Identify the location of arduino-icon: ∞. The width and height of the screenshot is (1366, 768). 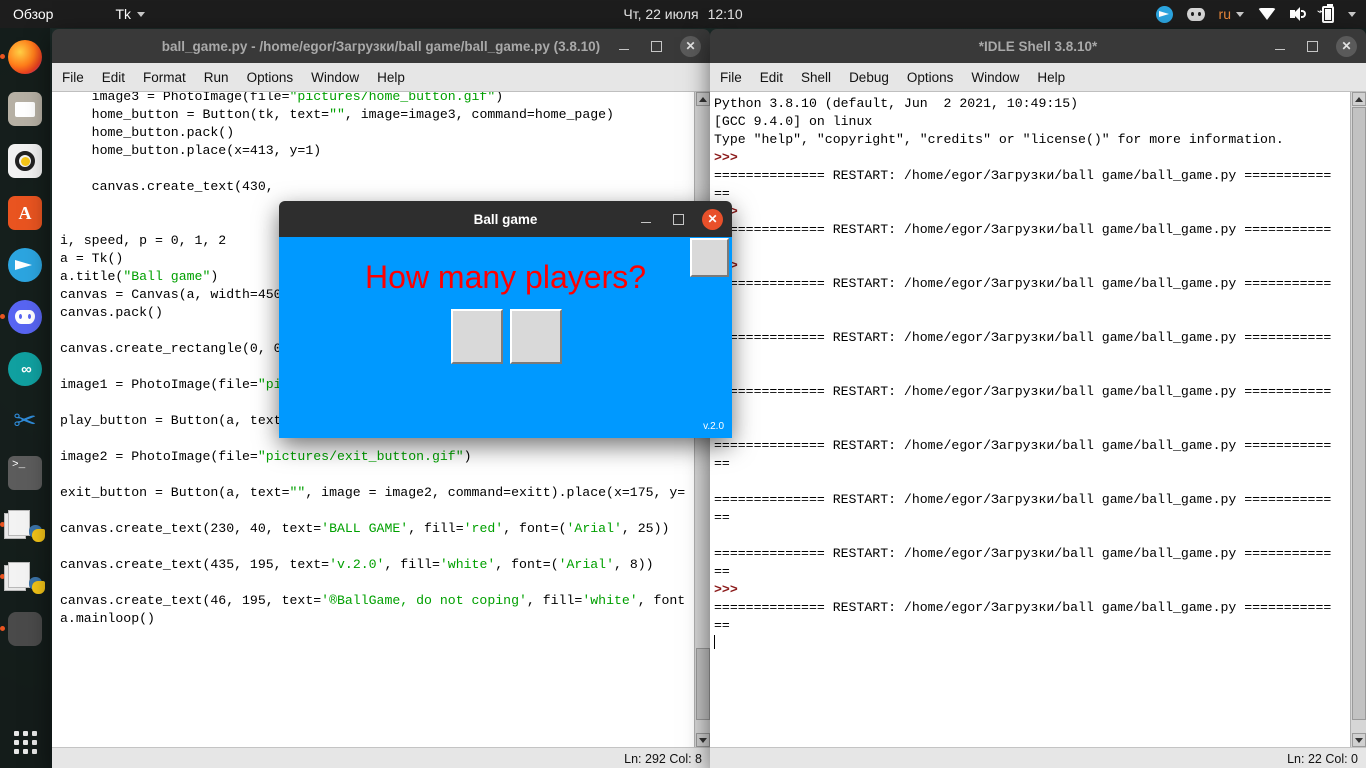
(25, 369).